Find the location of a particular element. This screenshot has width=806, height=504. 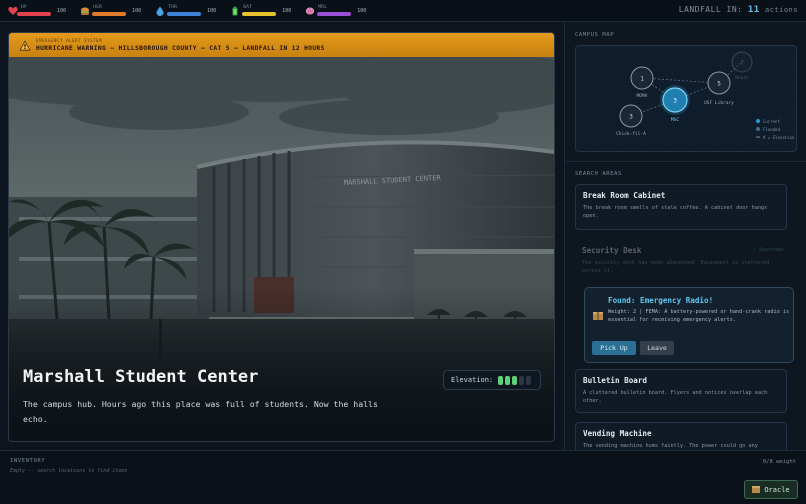

location-title: Marshall Student Center is located at coordinates (141, 377).